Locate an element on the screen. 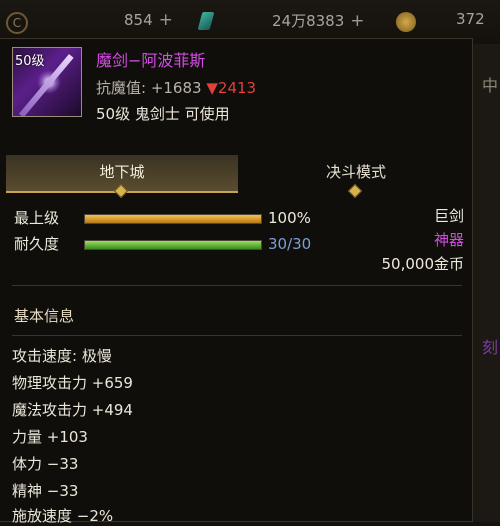 The height and width of the screenshot is (526, 500). durability-bar-fill is located at coordinates (173, 245).